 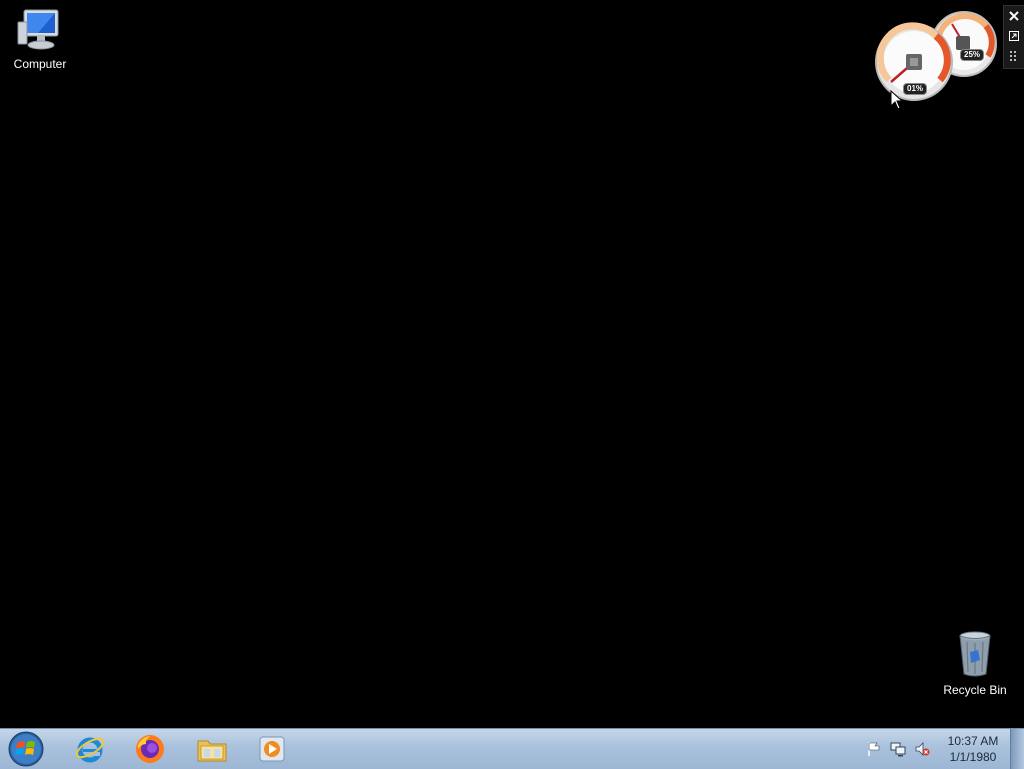 I want to click on desktop-icon-computer: Computer, so click(x=40, y=39).